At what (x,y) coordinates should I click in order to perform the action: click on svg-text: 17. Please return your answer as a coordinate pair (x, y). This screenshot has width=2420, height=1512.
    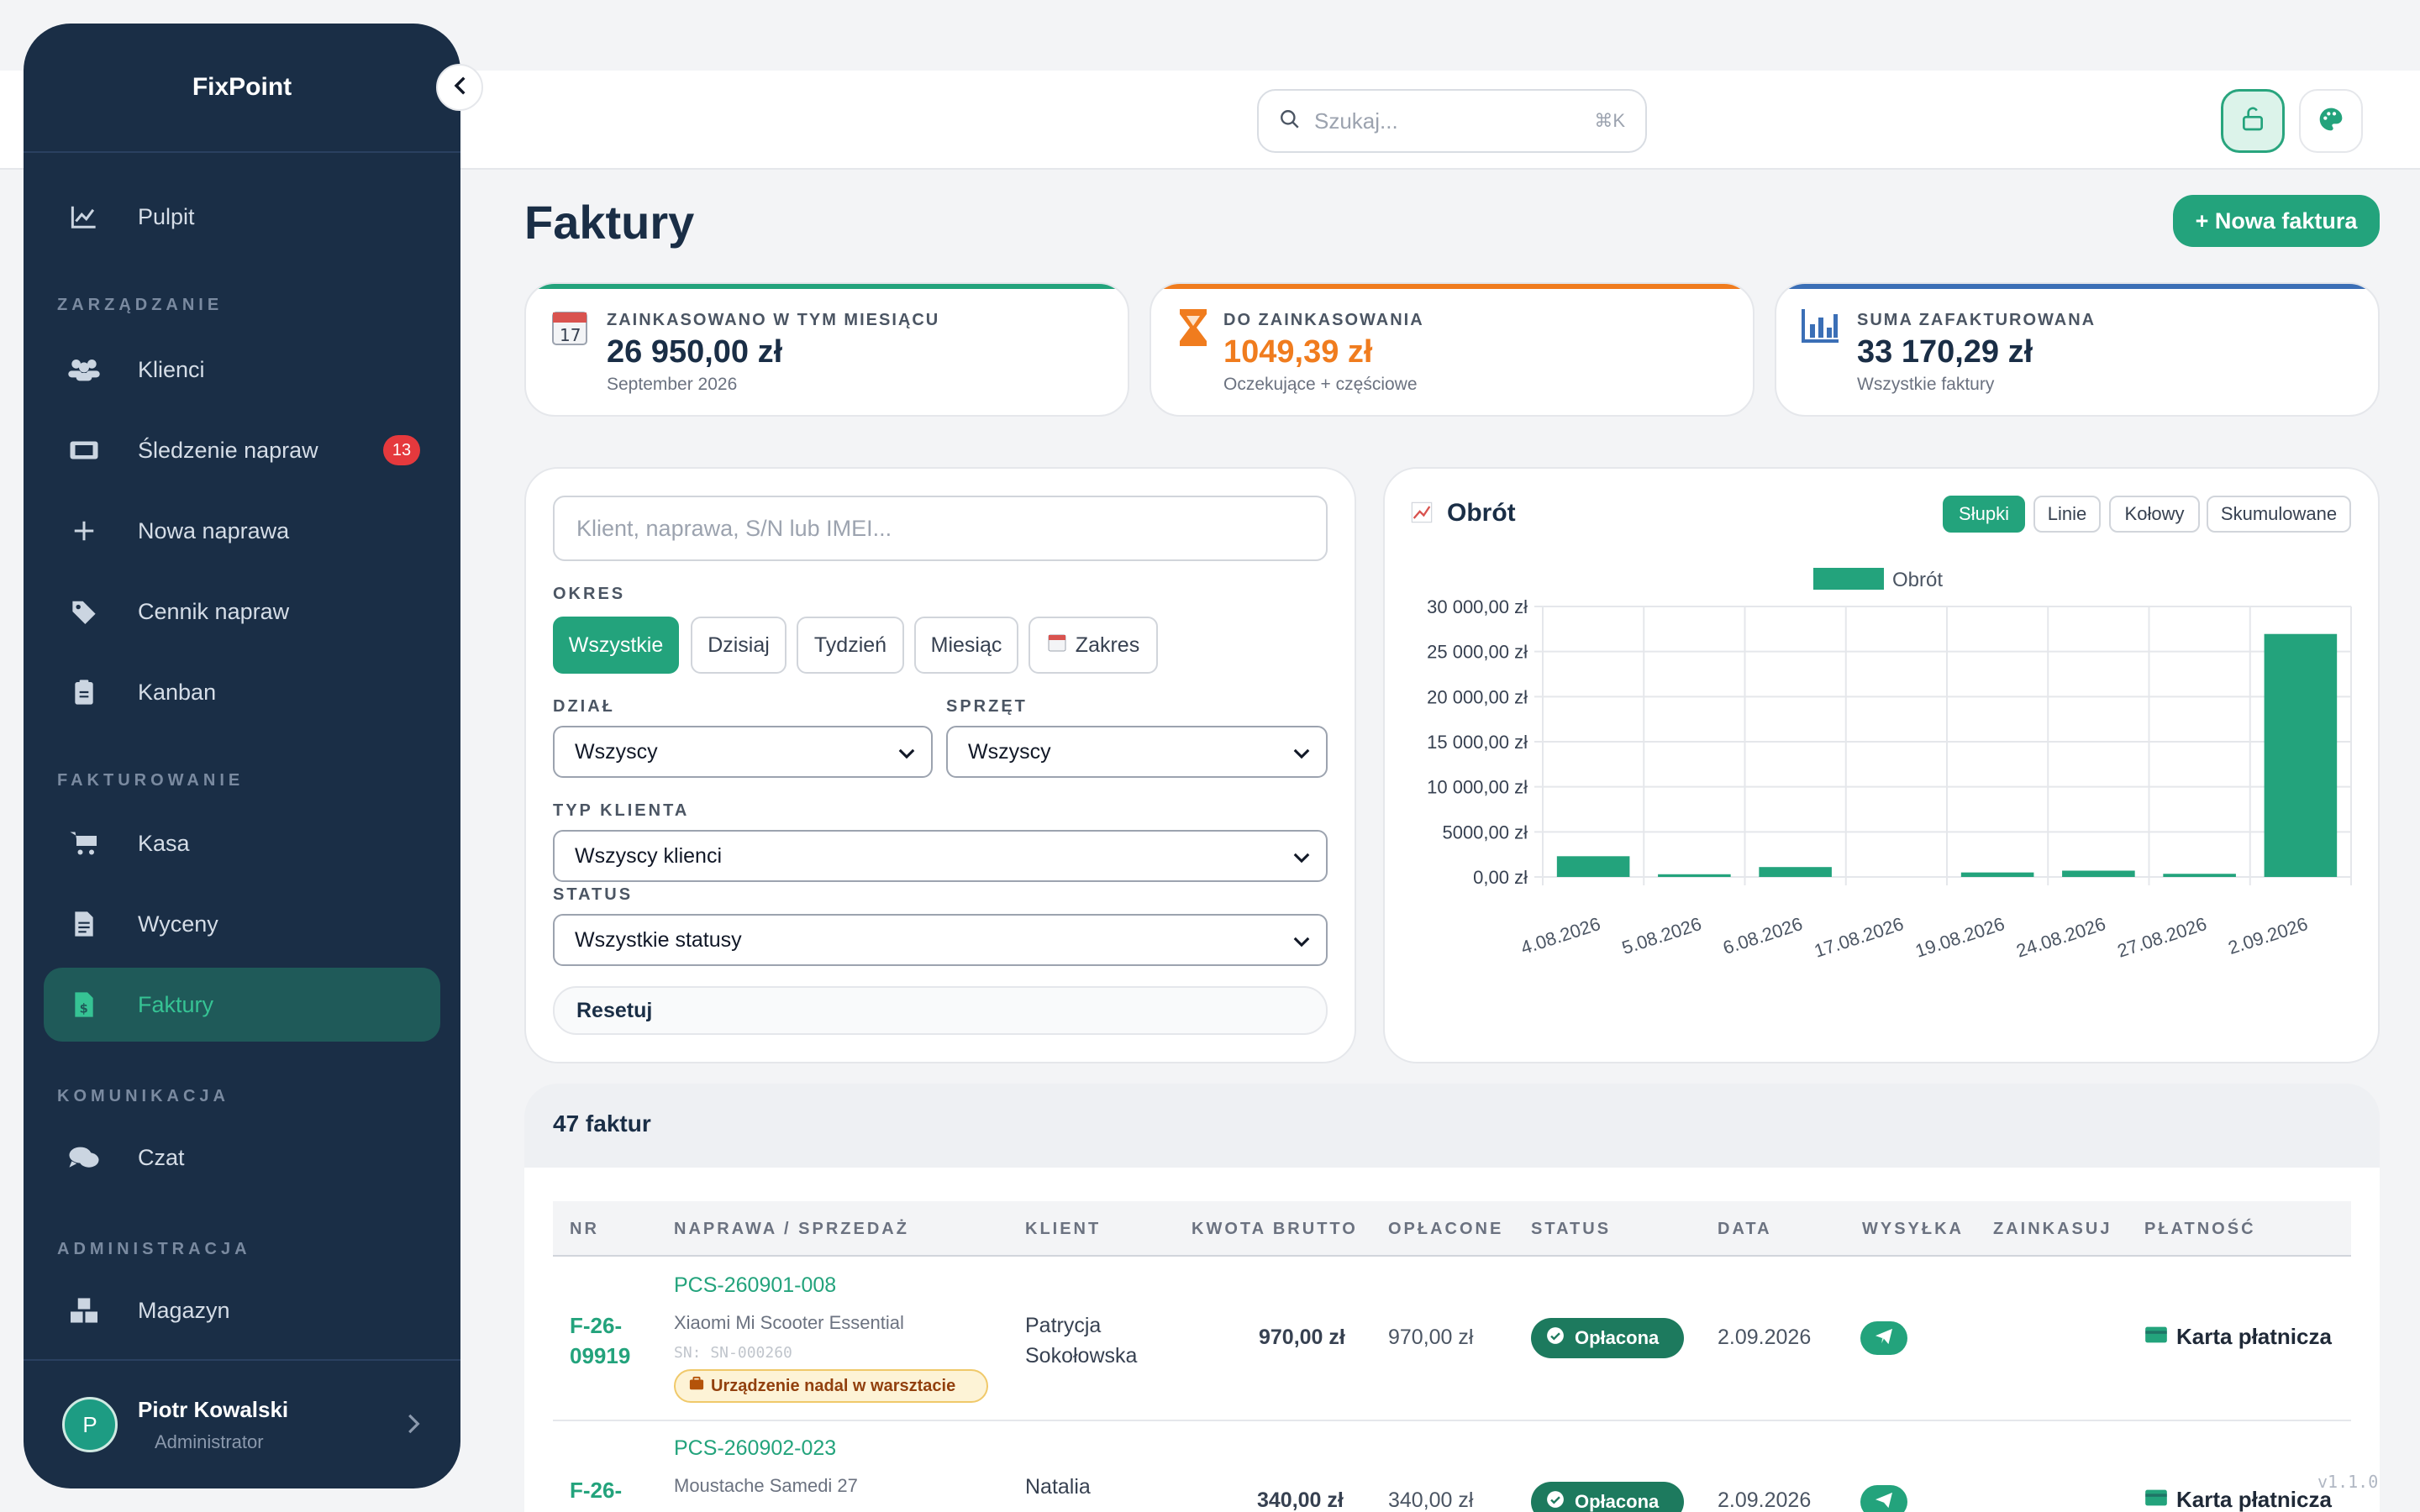
    Looking at the image, I should click on (570, 335).